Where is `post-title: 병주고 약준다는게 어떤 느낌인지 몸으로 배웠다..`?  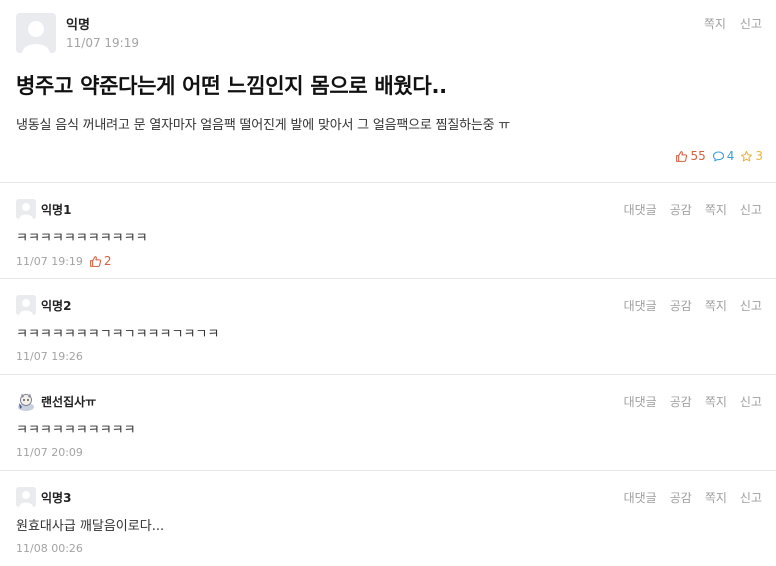
post-title: 병주고 약준다는게 어떤 느낌인지 몸으로 배웠다.. is located at coordinates (231, 86).